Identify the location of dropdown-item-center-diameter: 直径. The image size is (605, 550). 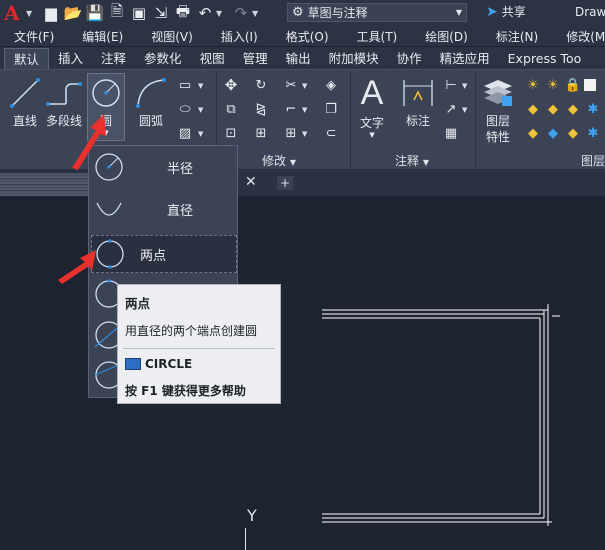
(164, 209).